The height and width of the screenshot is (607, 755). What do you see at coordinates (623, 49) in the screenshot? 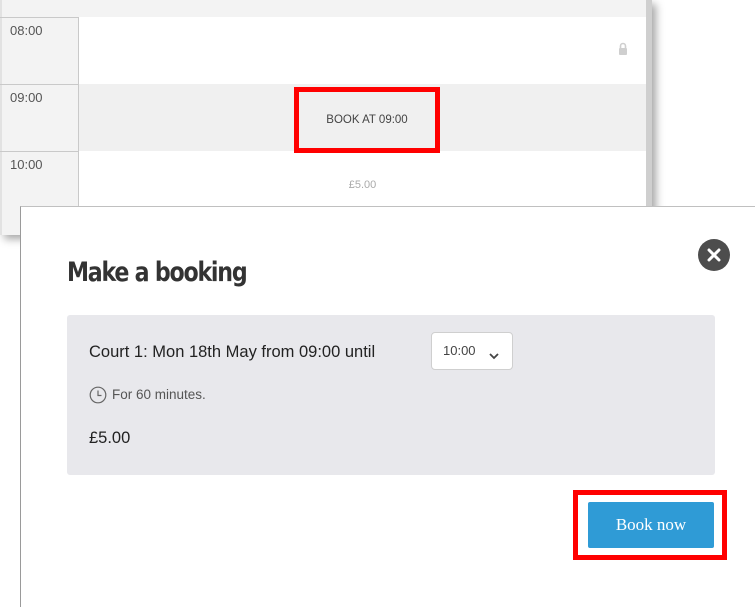
I see `lock-icon` at bounding box center [623, 49].